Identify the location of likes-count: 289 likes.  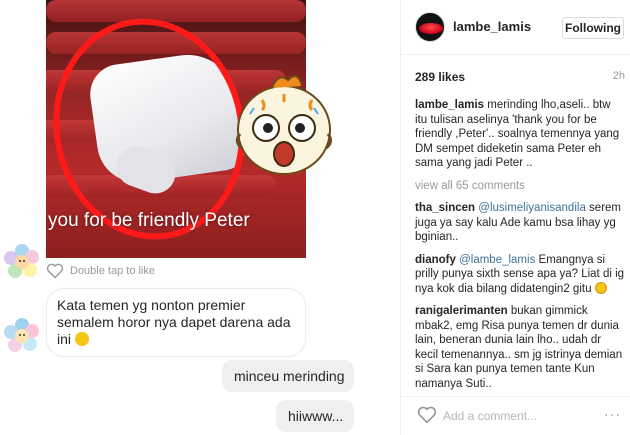
(440, 77).